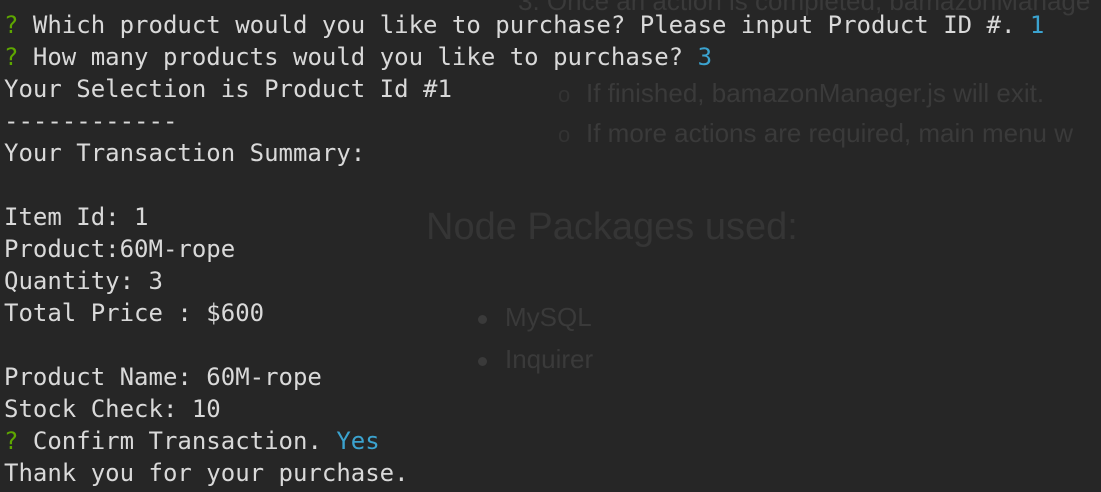 This screenshot has width=1101, height=492. Describe the element at coordinates (163, 377) in the screenshot. I see `product-name-line: Product Name: 60M-rope` at that location.